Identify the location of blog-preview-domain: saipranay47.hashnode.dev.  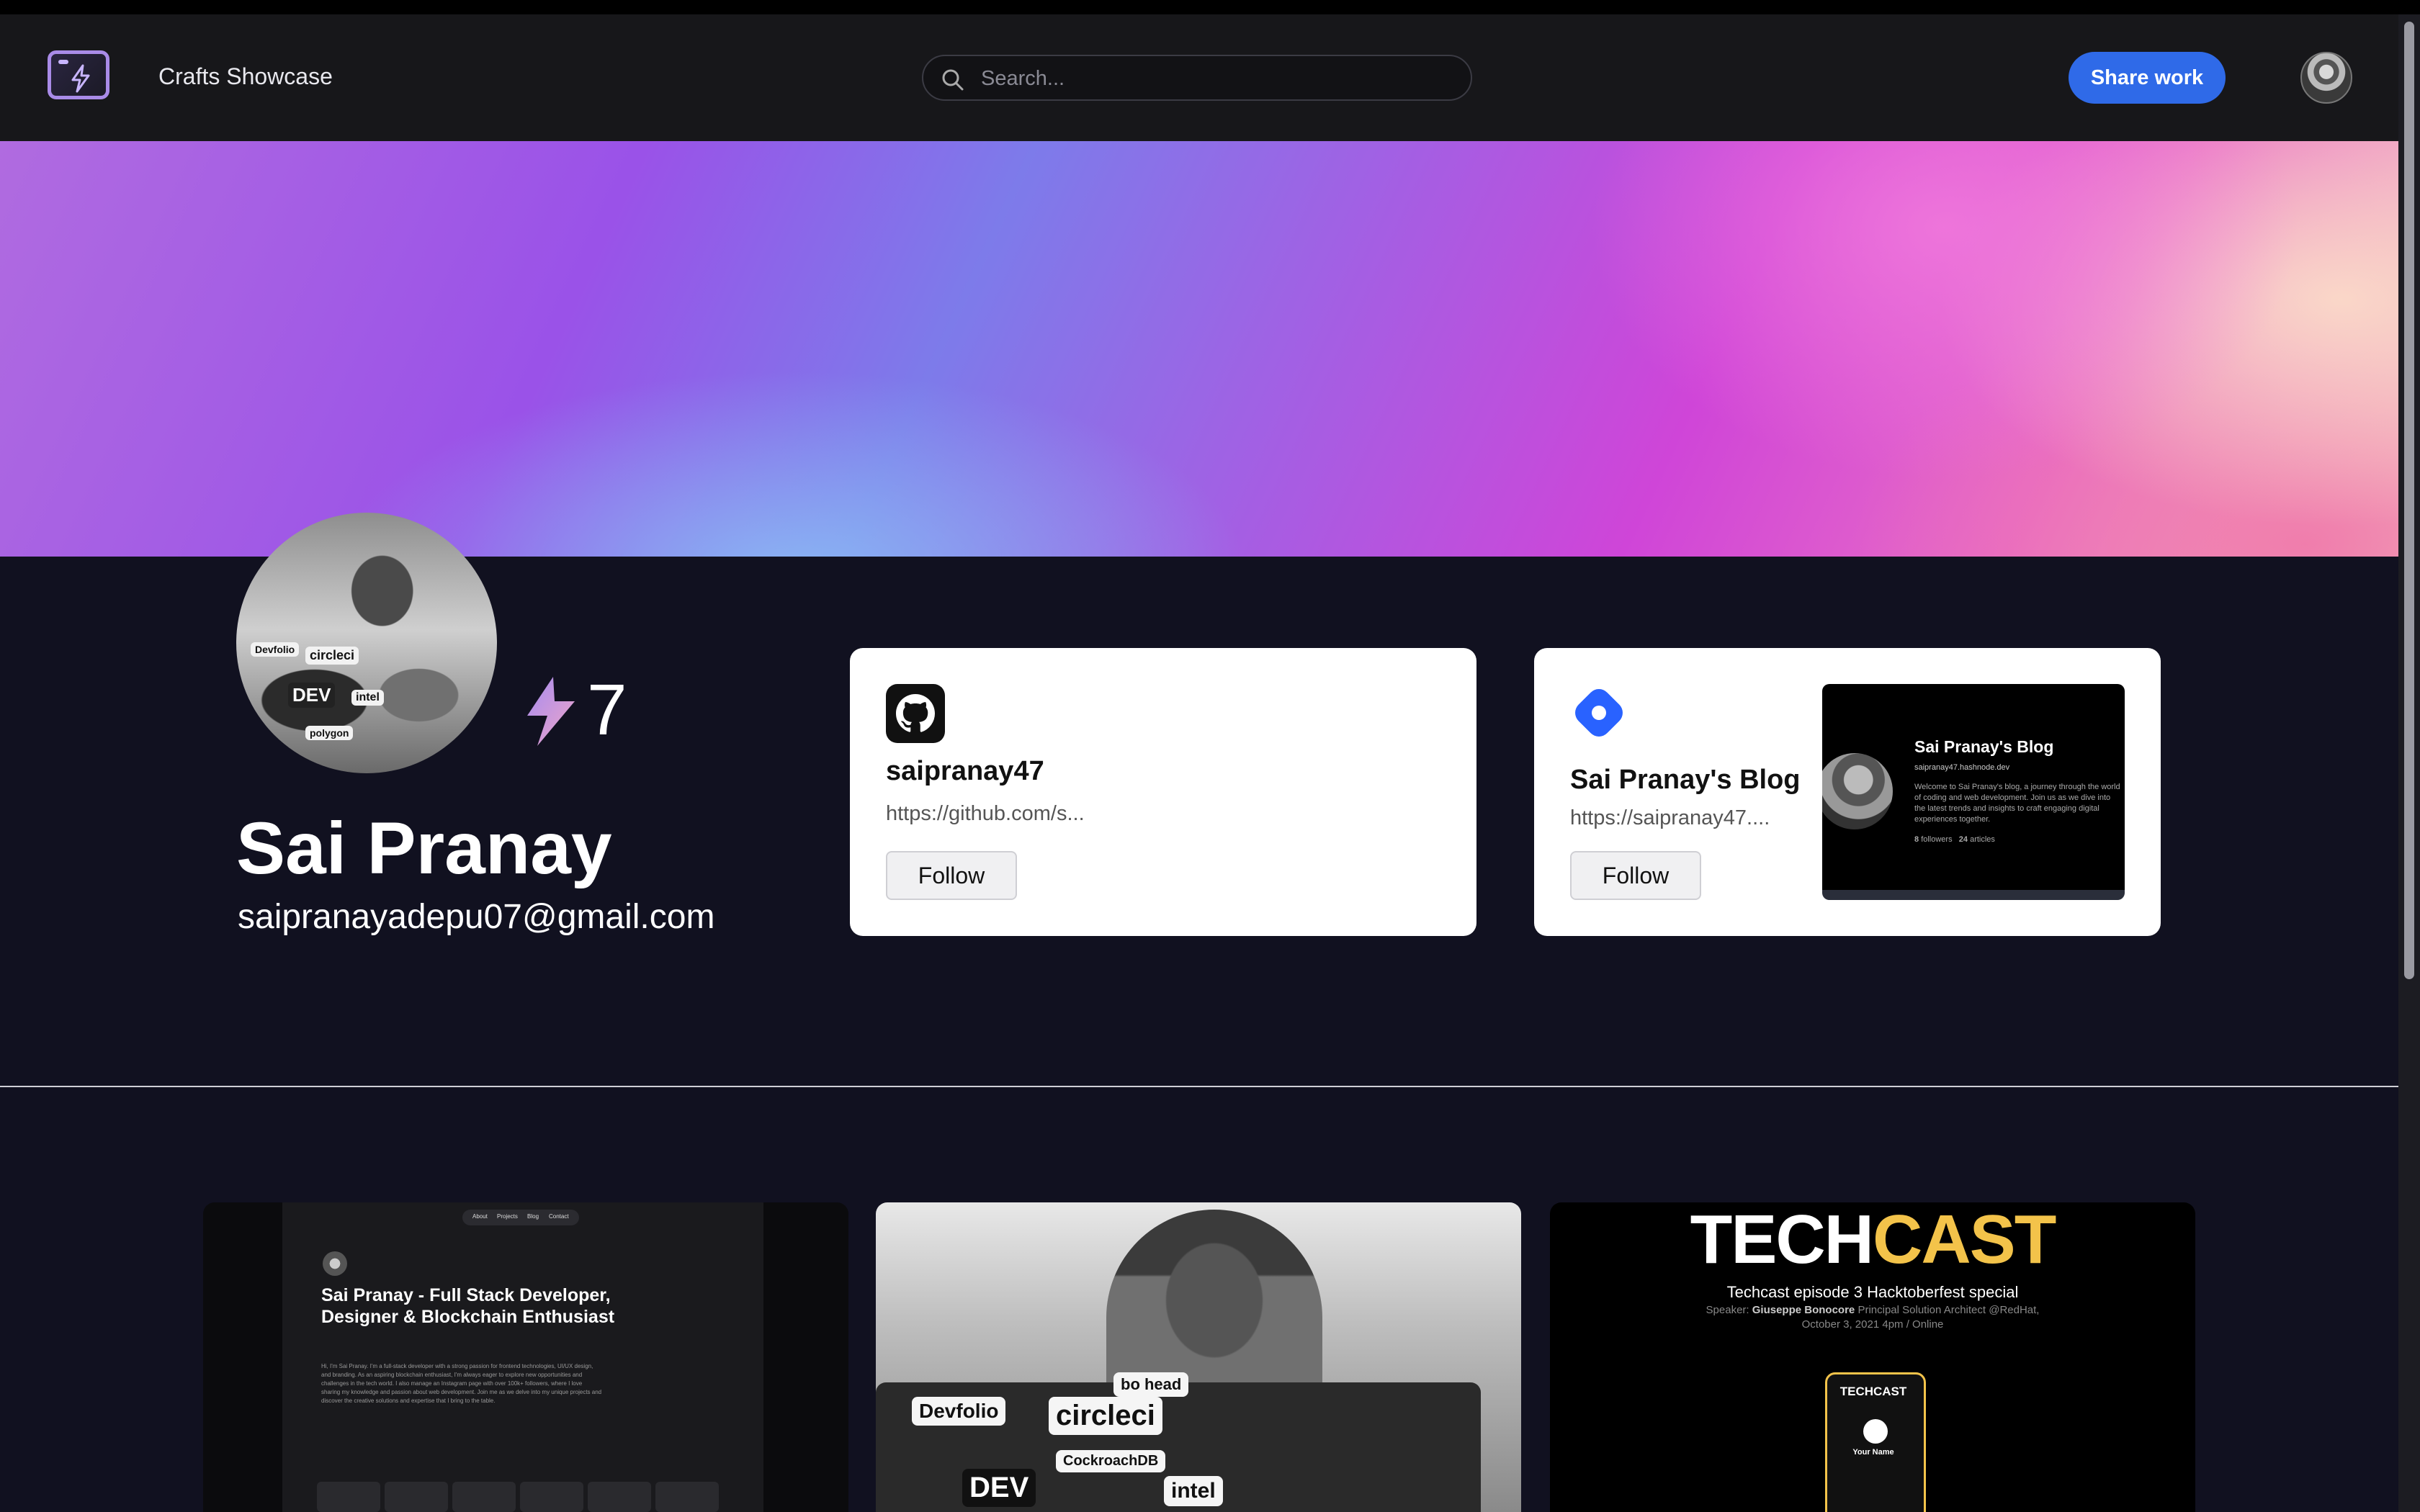
(1962, 767).